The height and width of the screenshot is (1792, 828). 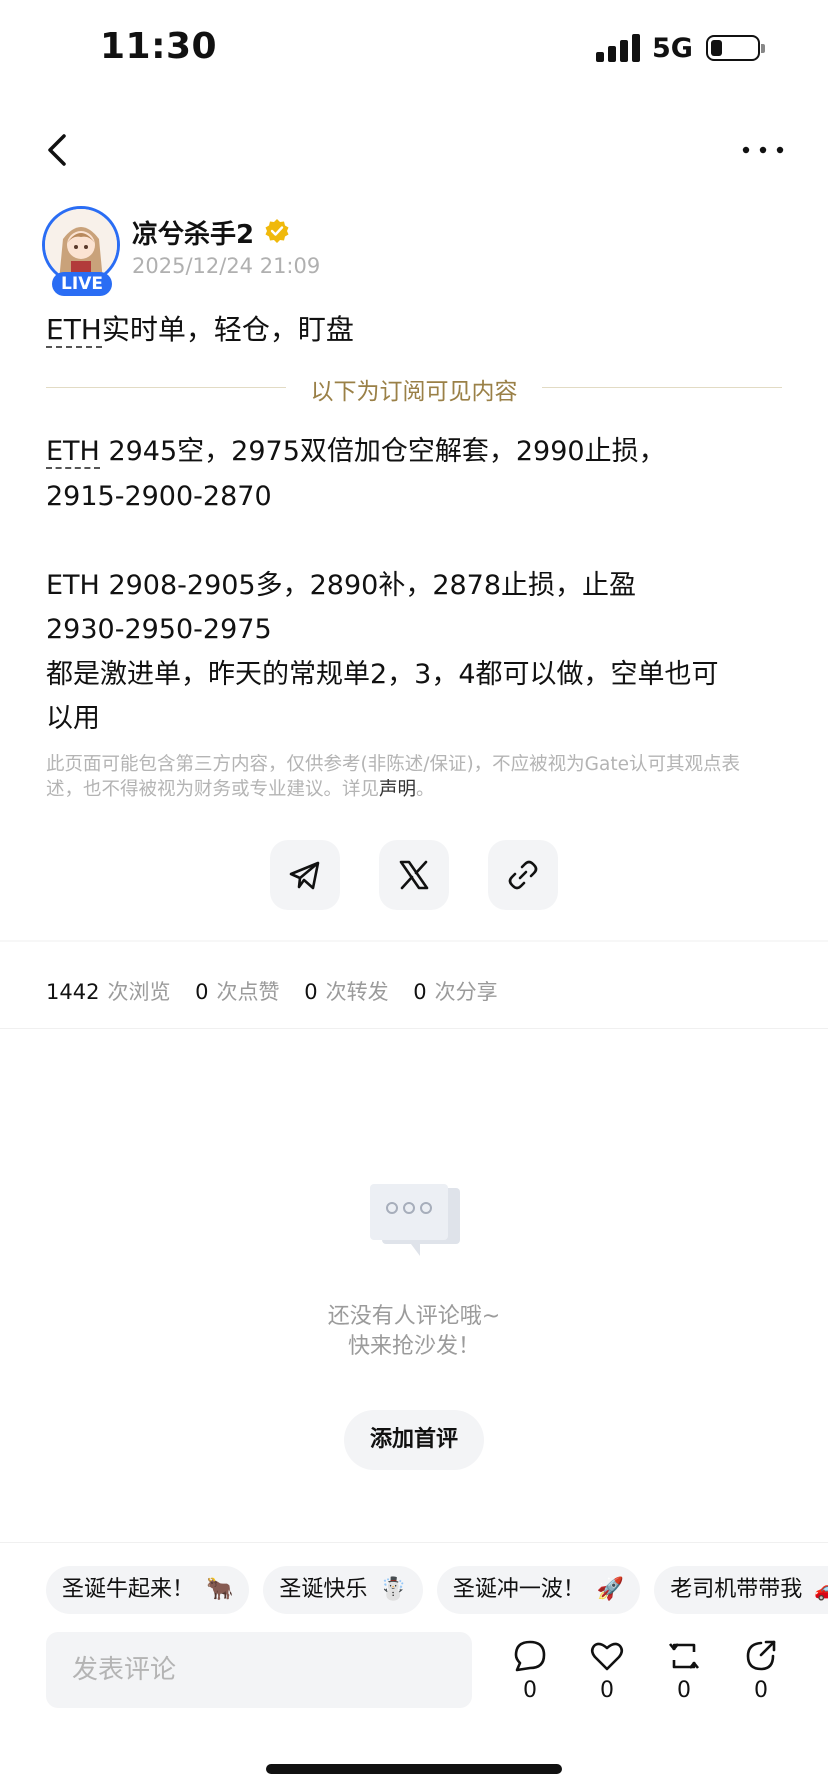 I want to click on telegram-icon, so click(x=304, y=875).